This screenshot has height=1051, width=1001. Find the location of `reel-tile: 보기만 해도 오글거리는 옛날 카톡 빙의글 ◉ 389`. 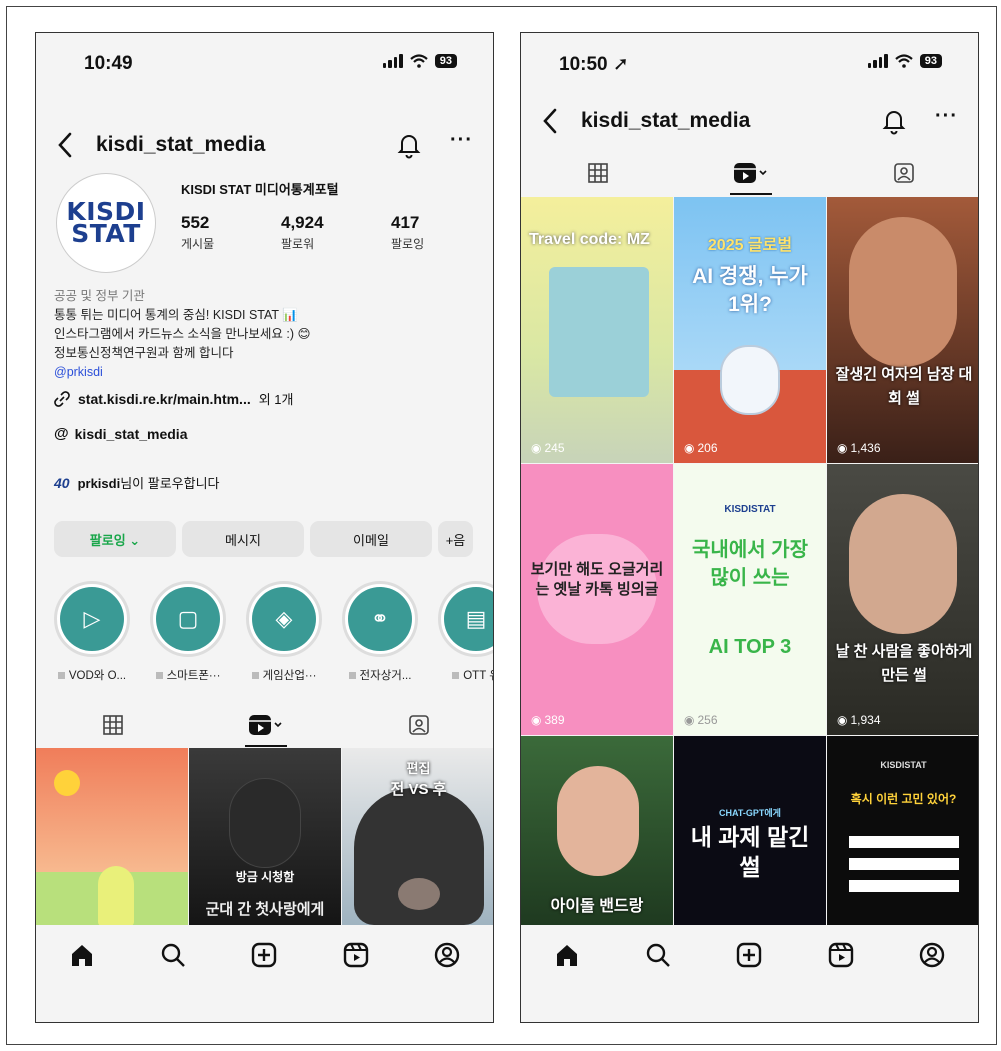

reel-tile: 보기만 해도 오글거리는 옛날 카톡 빙의글 ◉ 389 is located at coordinates (597, 599).